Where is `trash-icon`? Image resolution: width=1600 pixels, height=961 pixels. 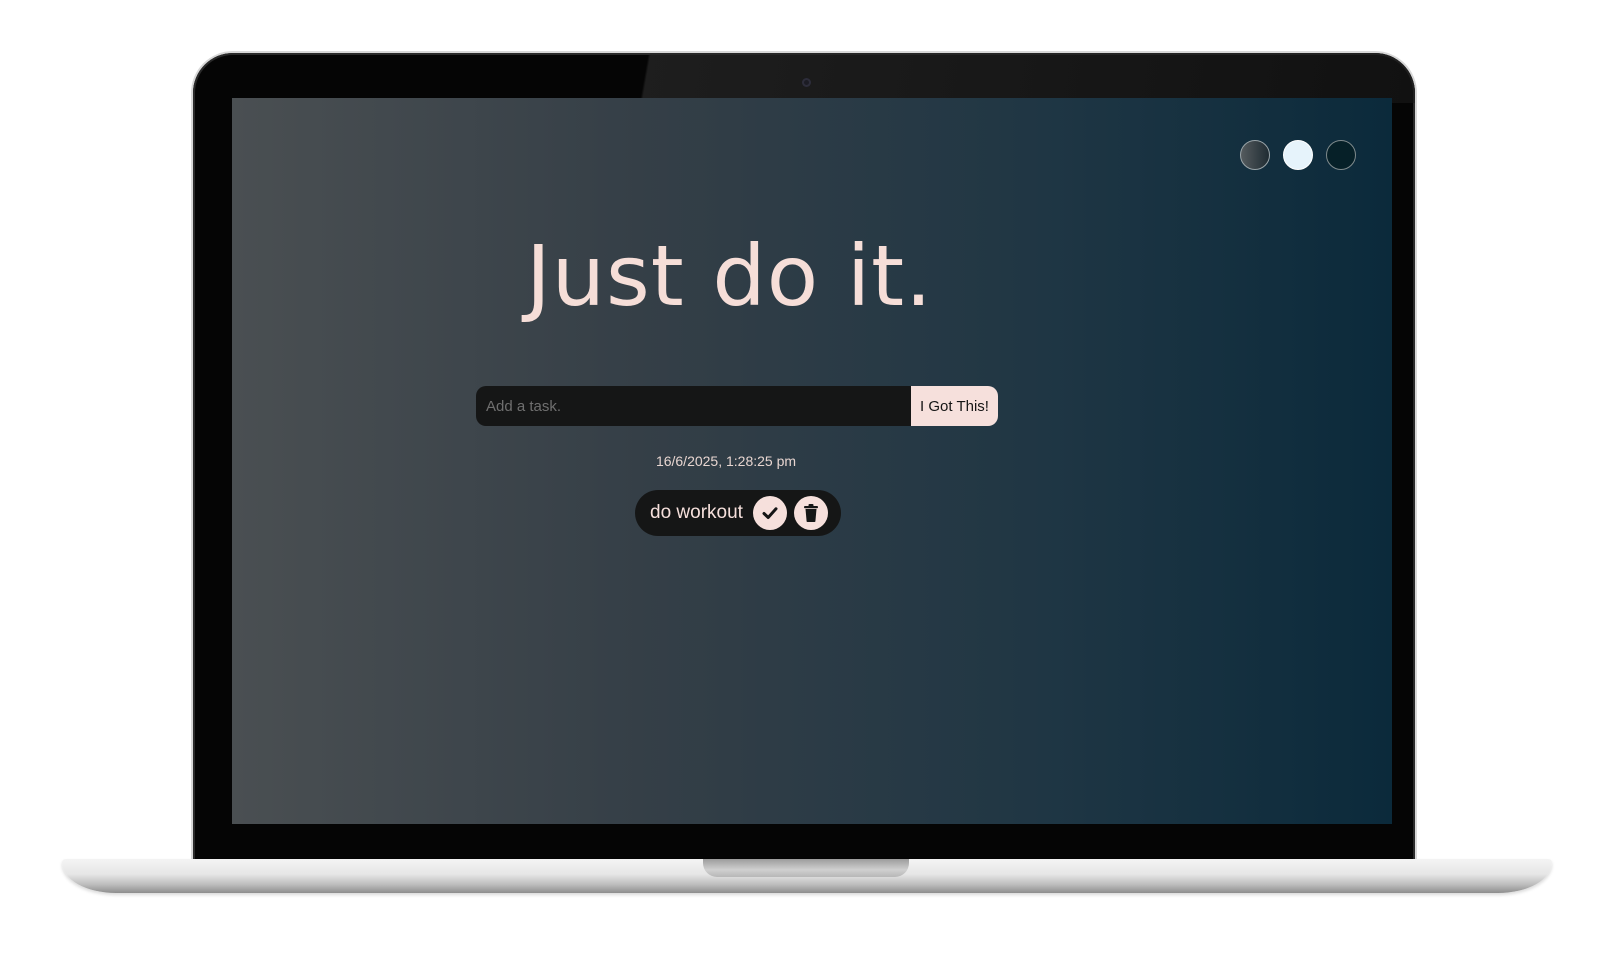 trash-icon is located at coordinates (810, 513).